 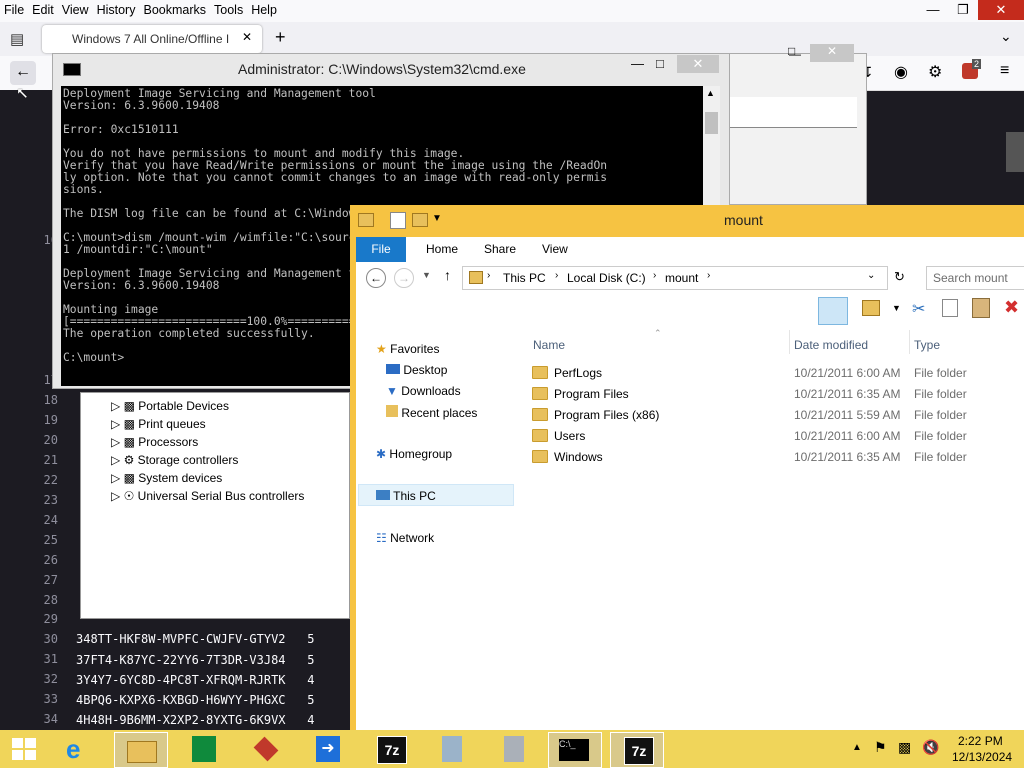 I want to click on tree-item: ▷ ▩ System devices, so click(x=166, y=478).